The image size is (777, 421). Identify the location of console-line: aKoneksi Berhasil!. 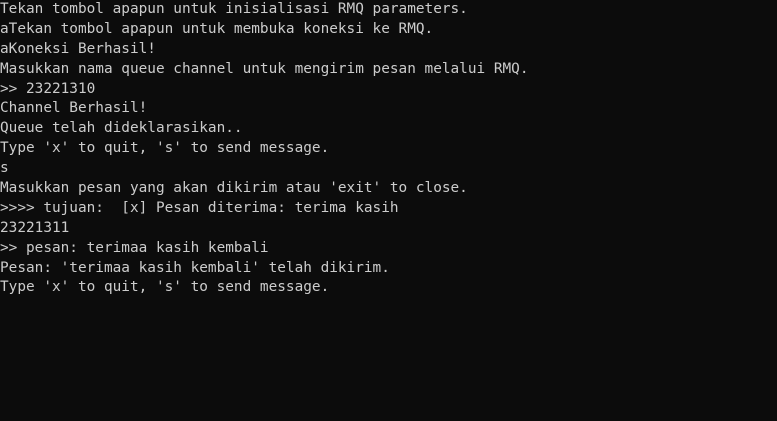
(78, 48).